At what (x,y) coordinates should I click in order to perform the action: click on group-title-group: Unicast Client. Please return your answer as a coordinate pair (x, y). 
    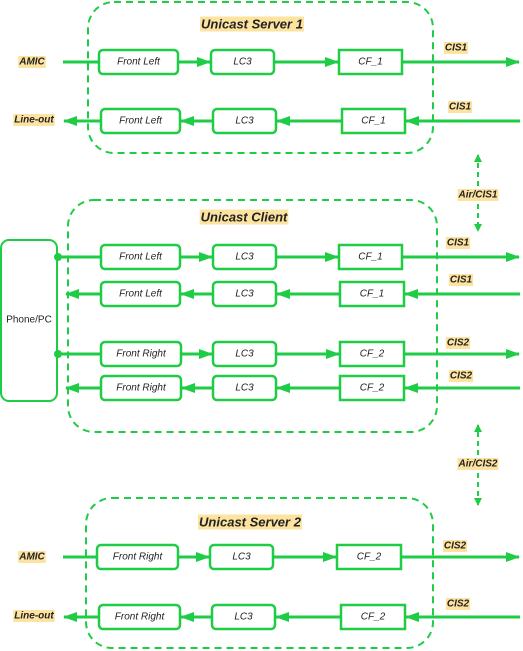
    Looking at the image, I should click on (244, 217).